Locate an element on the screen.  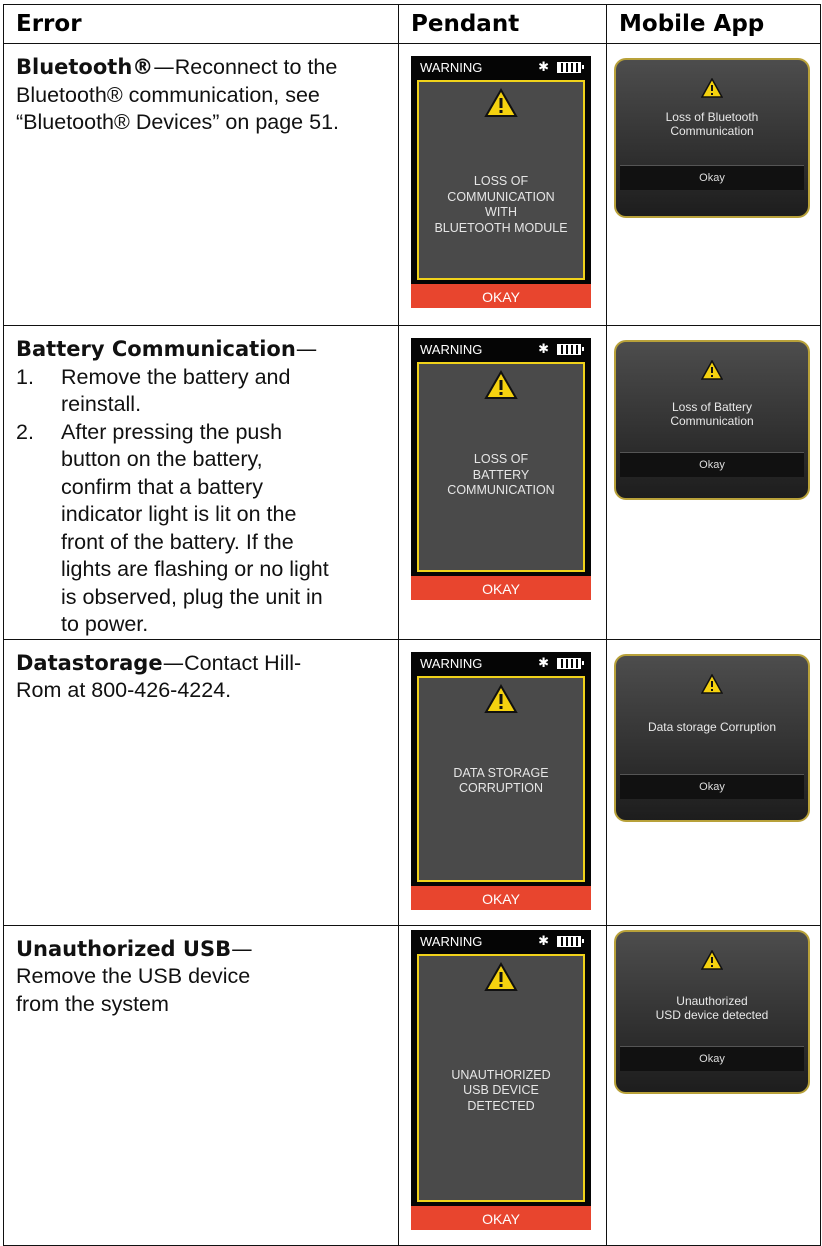
app-cell: Loss of Bluetooth Communication Okay is located at coordinates (713, 184).